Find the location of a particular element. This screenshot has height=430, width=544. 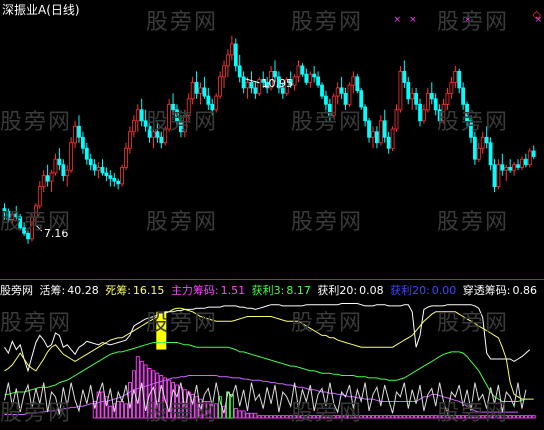

legend-prefix: 股旁网 is located at coordinates (16, 290).